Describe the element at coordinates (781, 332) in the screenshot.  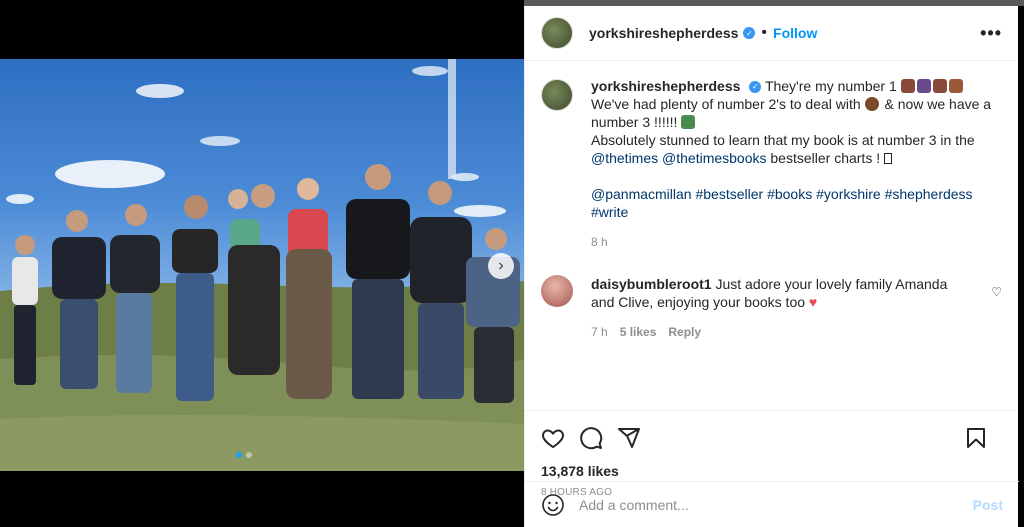
I see `comment-meta: 7 h 5 likes Reply` at that location.